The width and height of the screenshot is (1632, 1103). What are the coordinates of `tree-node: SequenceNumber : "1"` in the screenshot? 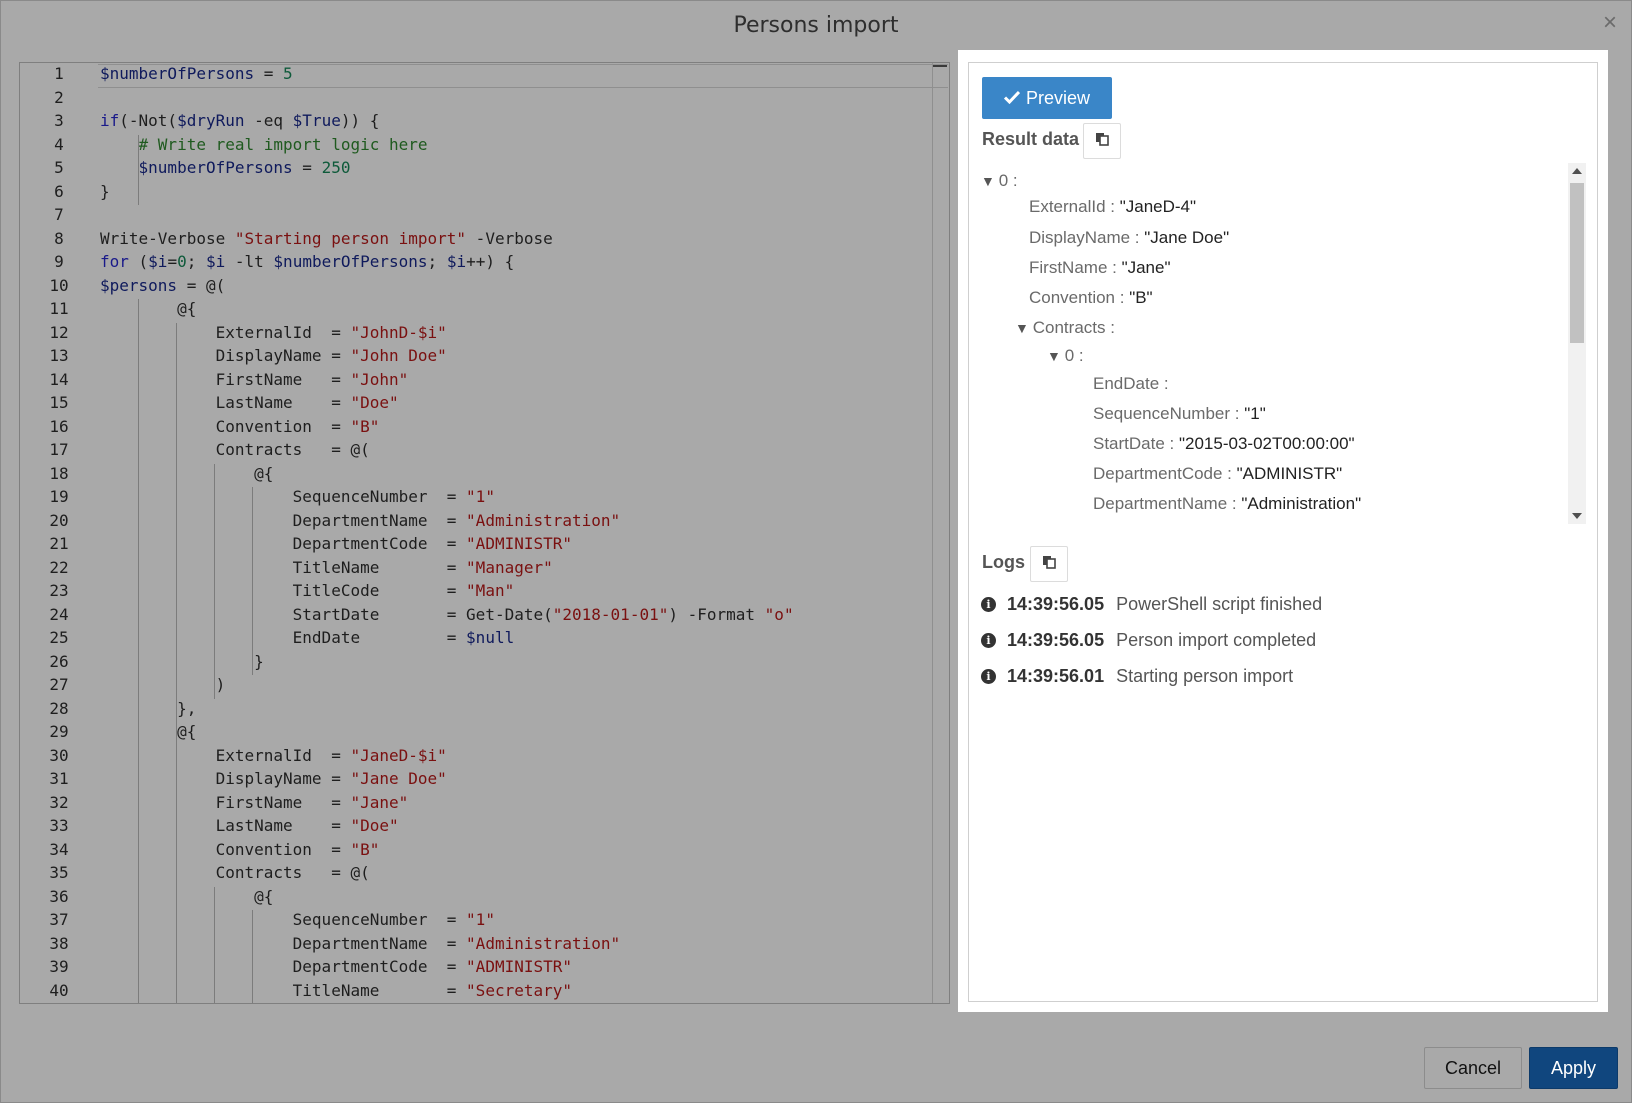 It's located at (1179, 414).